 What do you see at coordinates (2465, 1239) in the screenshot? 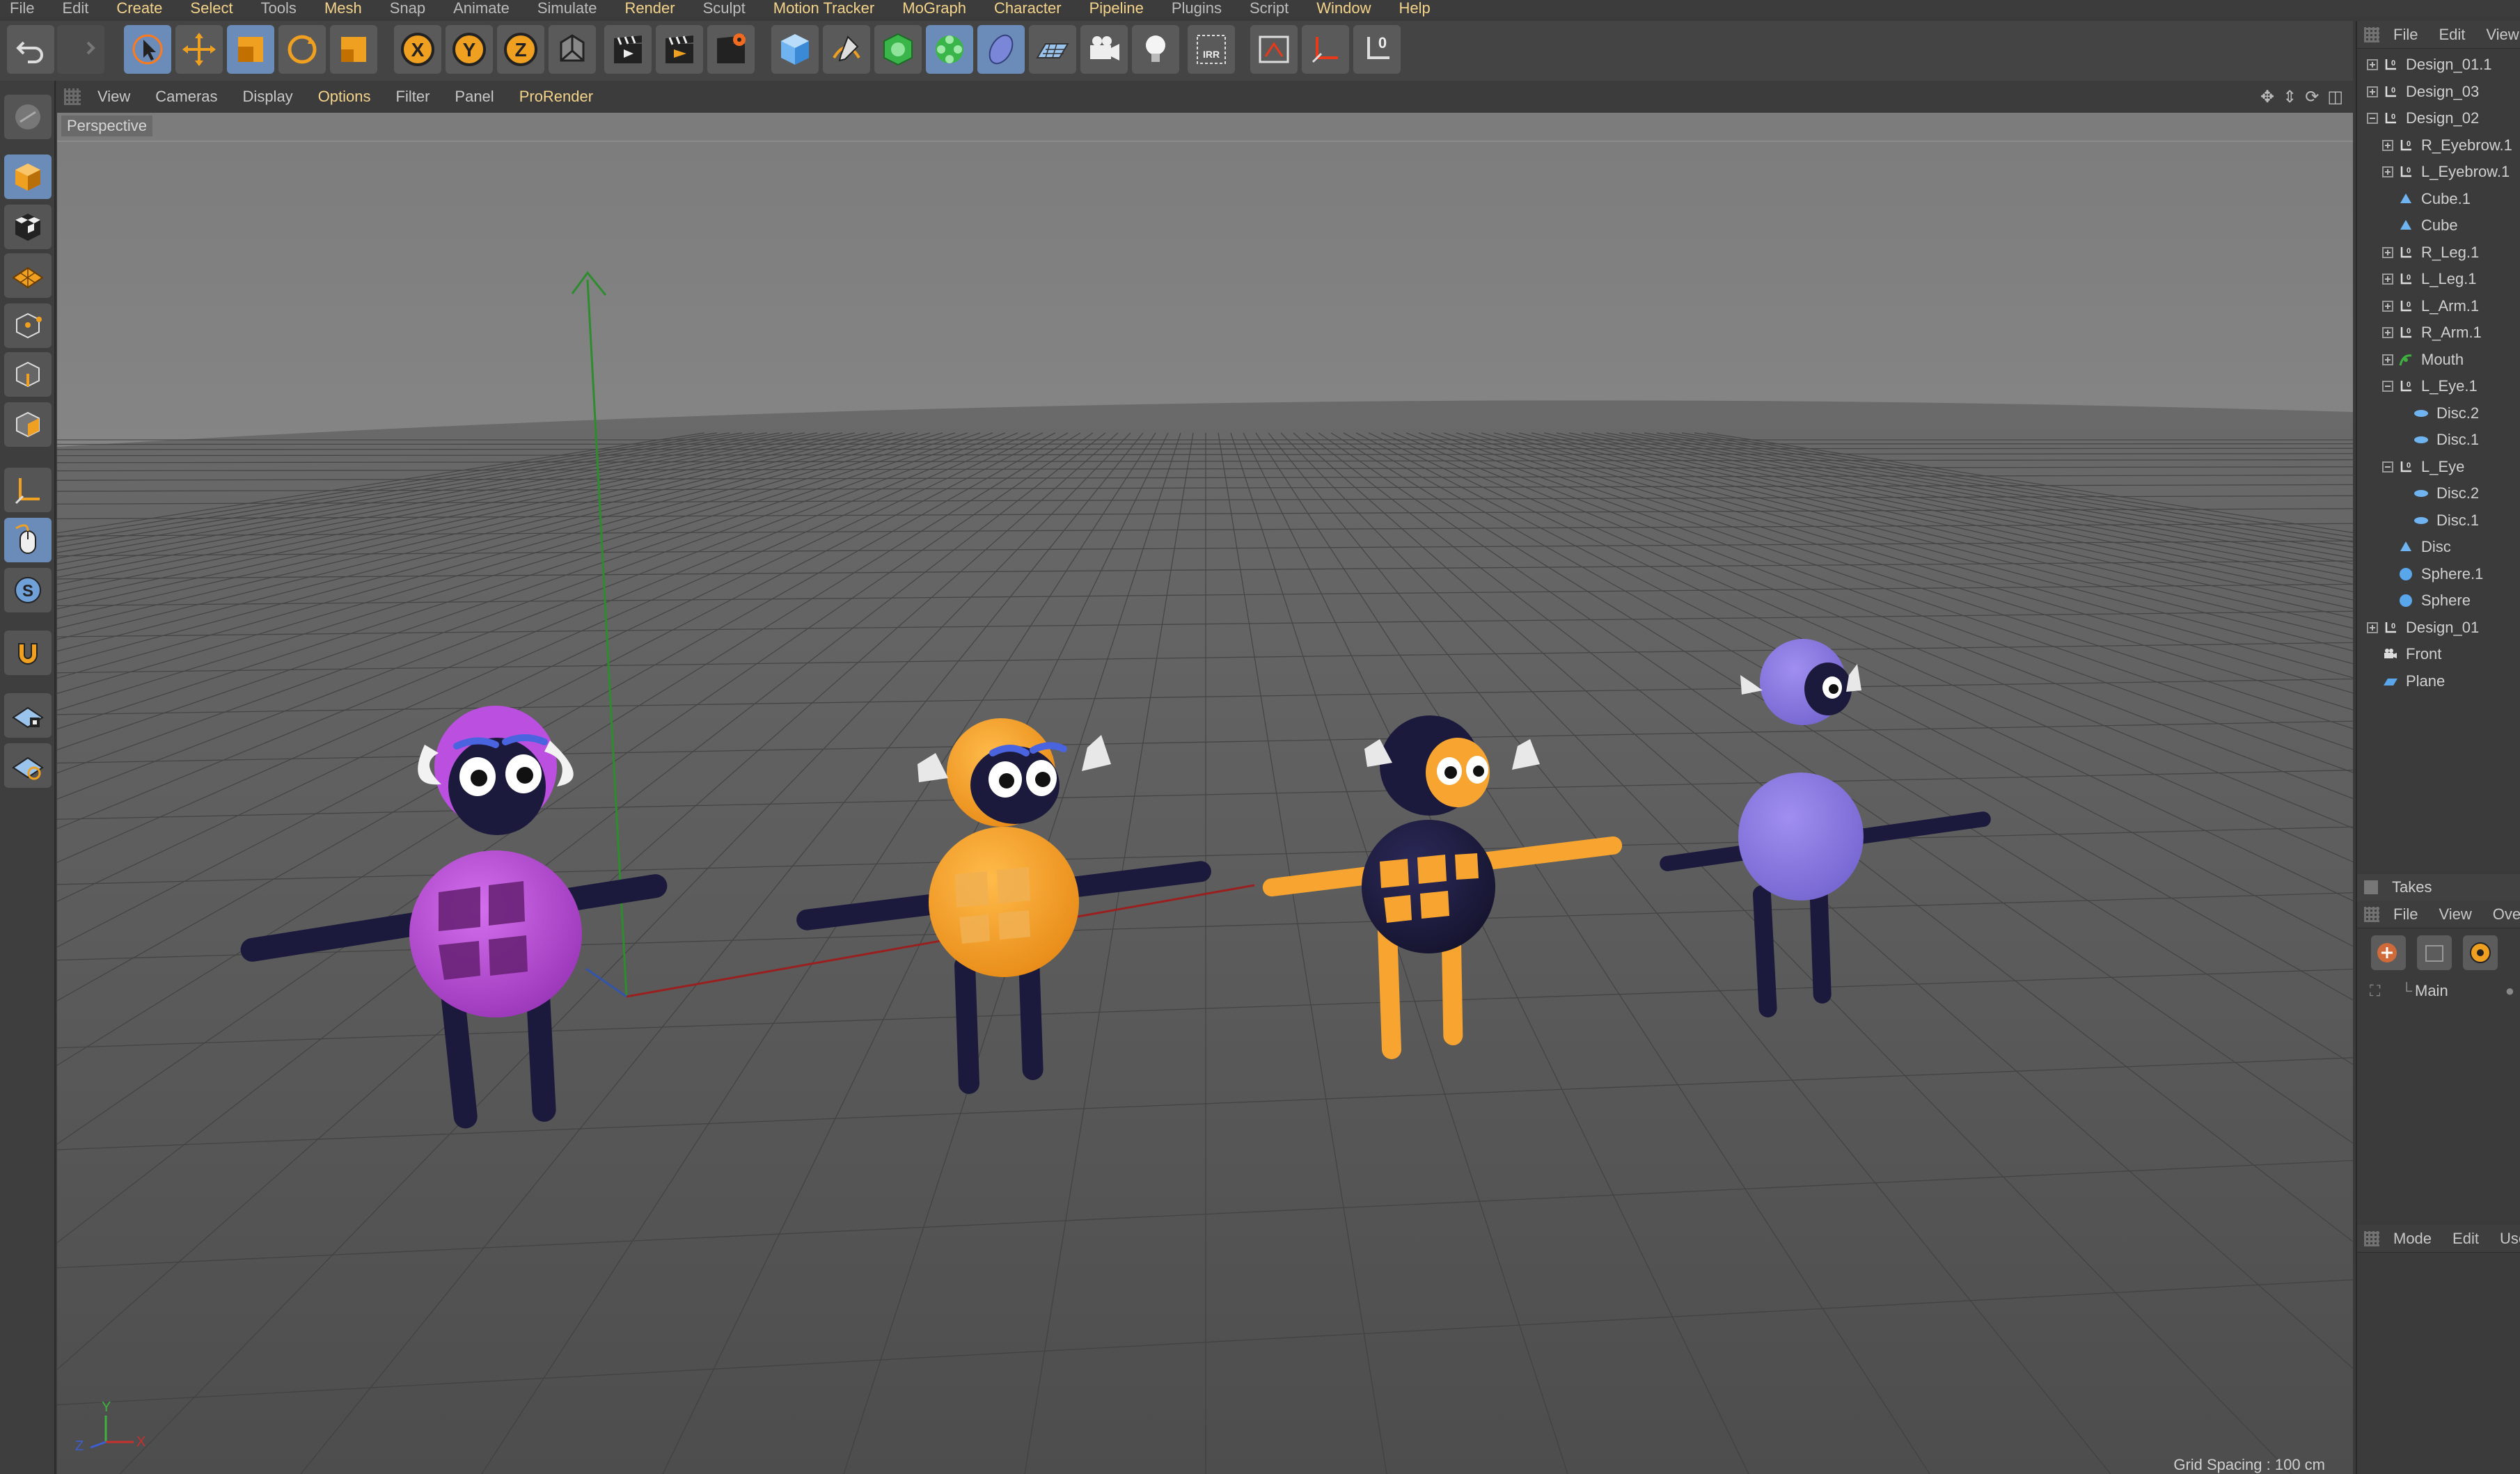
I see `attributes-menu-edit: Edit` at bounding box center [2465, 1239].